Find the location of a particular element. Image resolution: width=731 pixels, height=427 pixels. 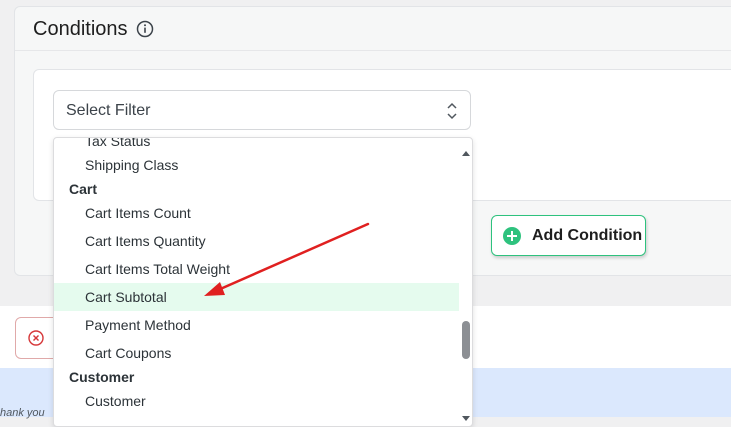

panel-header: Conditions is located at coordinates (373, 29).